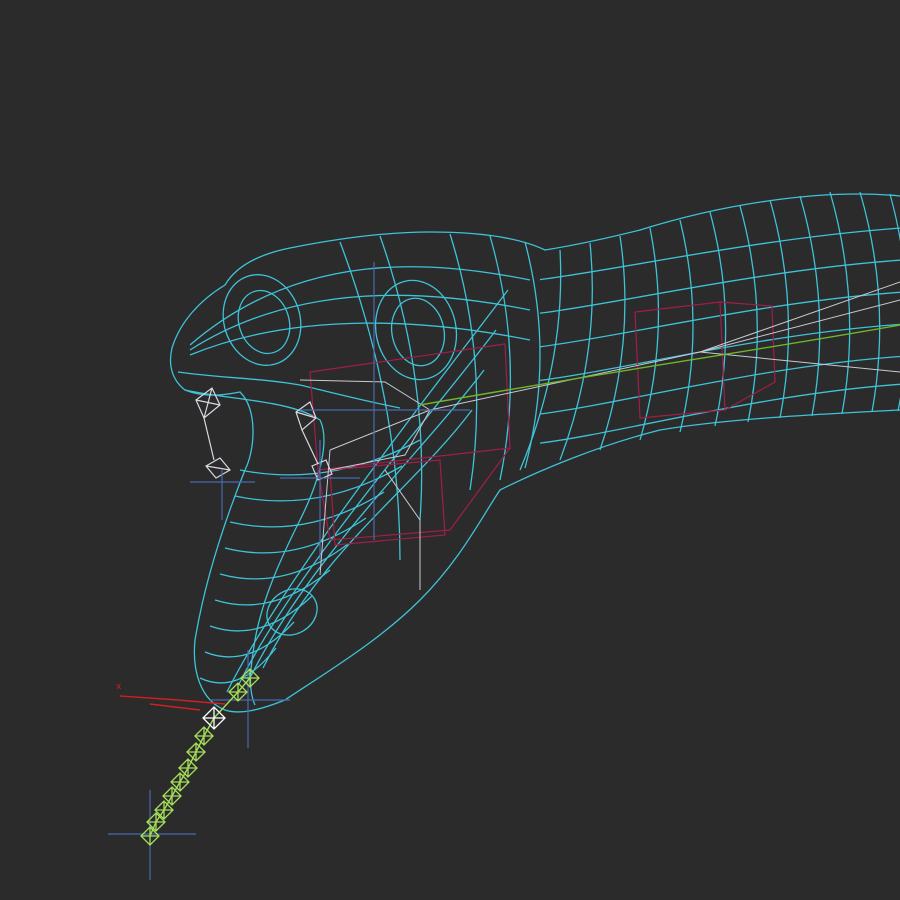  I want to click on mesh-eye-left-inner, so click(264, 322).